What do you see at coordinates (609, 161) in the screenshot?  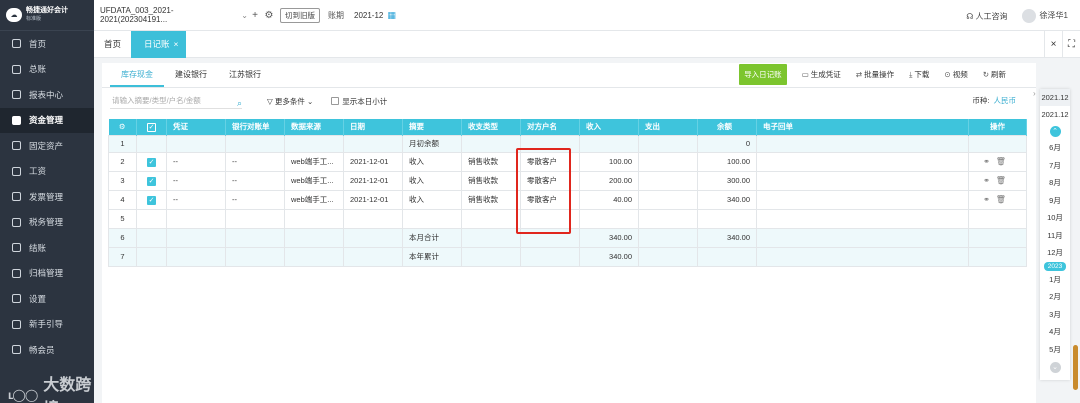 I see `cell-income: 100.00` at bounding box center [609, 161].